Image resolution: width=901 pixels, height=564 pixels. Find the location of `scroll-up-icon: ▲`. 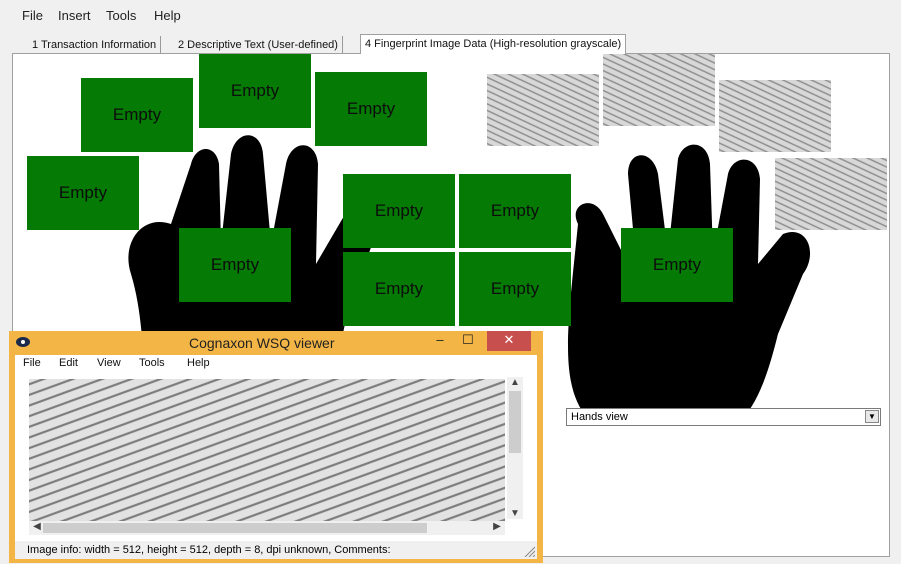

scroll-up-icon: ▲ is located at coordinates (515, 382).